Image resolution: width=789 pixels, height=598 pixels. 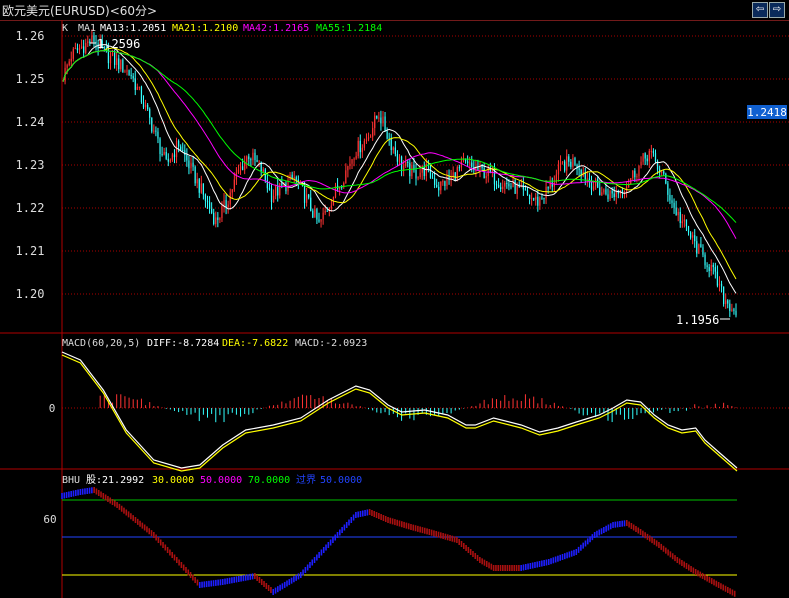 I want to click on y-tick-label: 1.25, so click(x=30, y=79).